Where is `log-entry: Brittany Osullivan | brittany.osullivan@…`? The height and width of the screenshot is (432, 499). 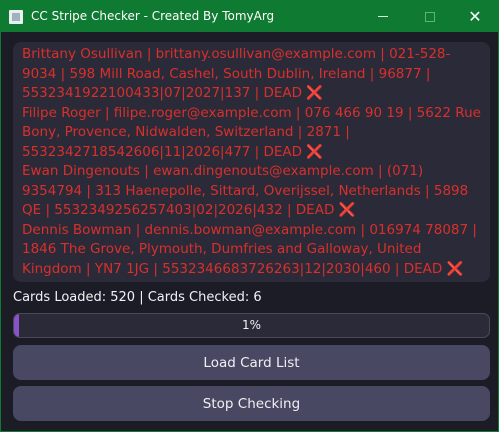
log-entry: Brittany Osullivan | brittany.osullivan@… is located at coordinates (251, 74).